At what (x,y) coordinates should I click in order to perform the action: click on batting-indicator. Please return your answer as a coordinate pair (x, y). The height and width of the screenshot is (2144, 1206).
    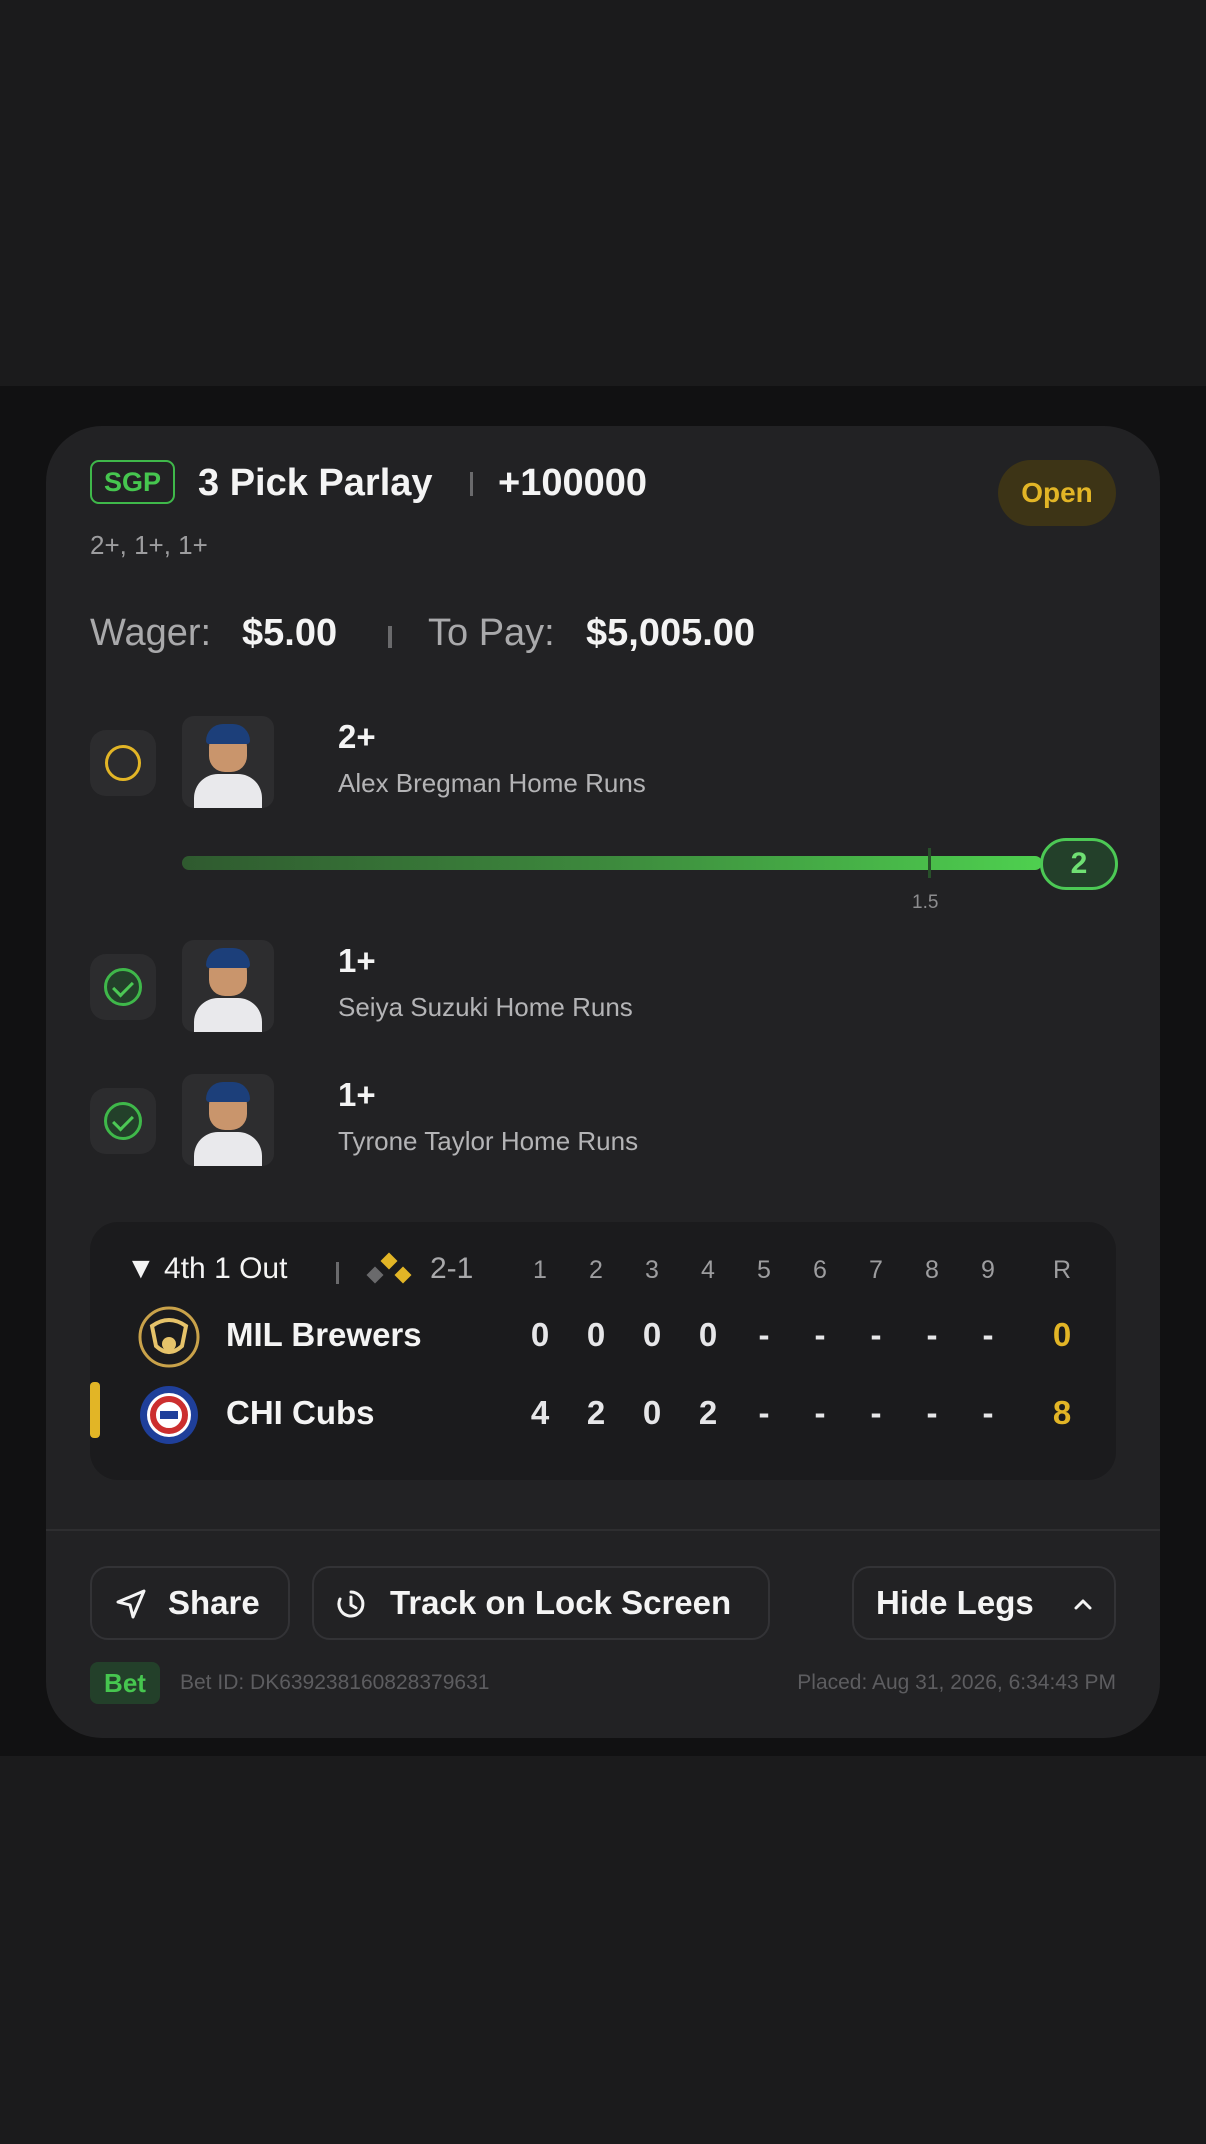
    Looking at the image, I should click on (95, 1410).